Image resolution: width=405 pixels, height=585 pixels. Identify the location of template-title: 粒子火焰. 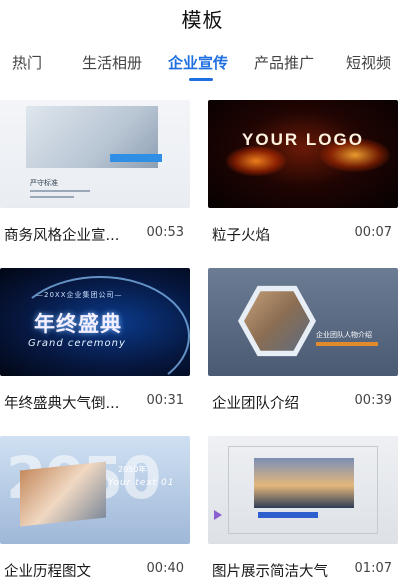
(241, 236).